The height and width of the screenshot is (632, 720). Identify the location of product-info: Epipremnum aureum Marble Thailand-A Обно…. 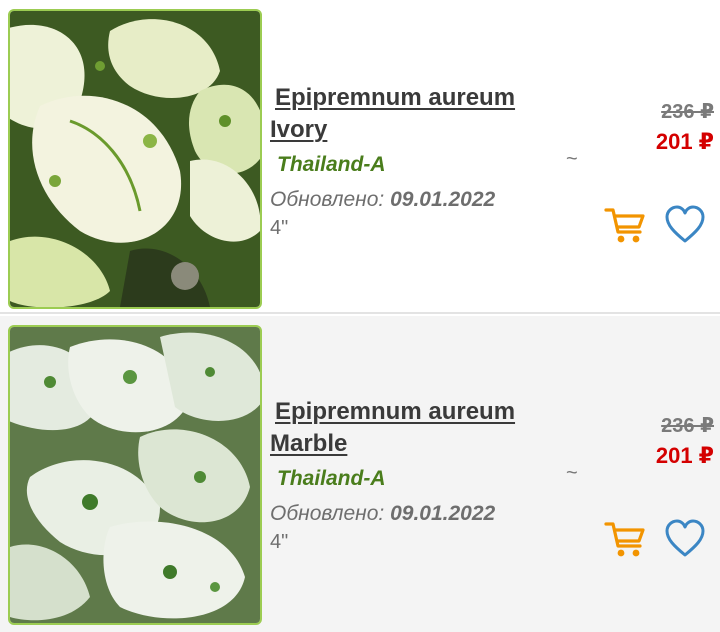
(420, 475).